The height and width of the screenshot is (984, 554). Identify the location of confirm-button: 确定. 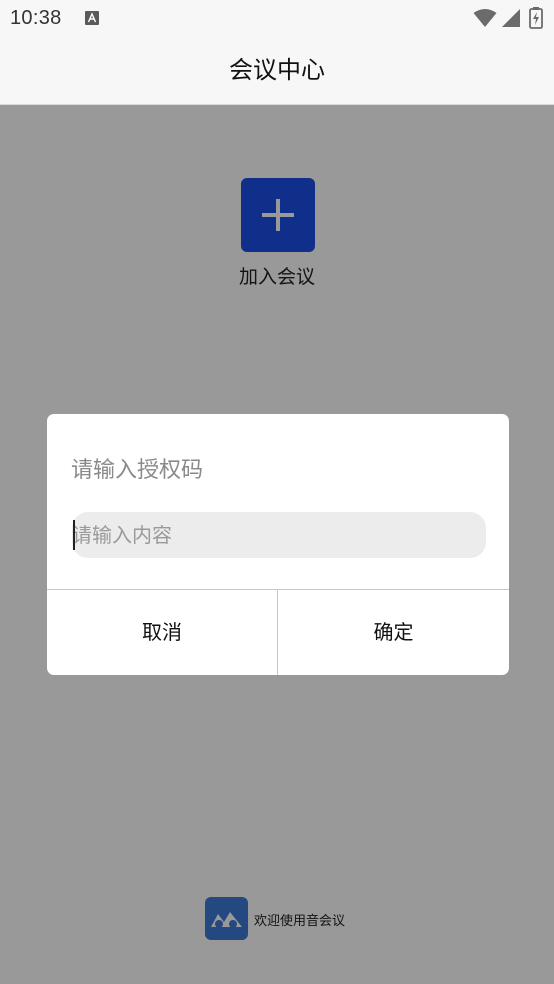
(393, 632).